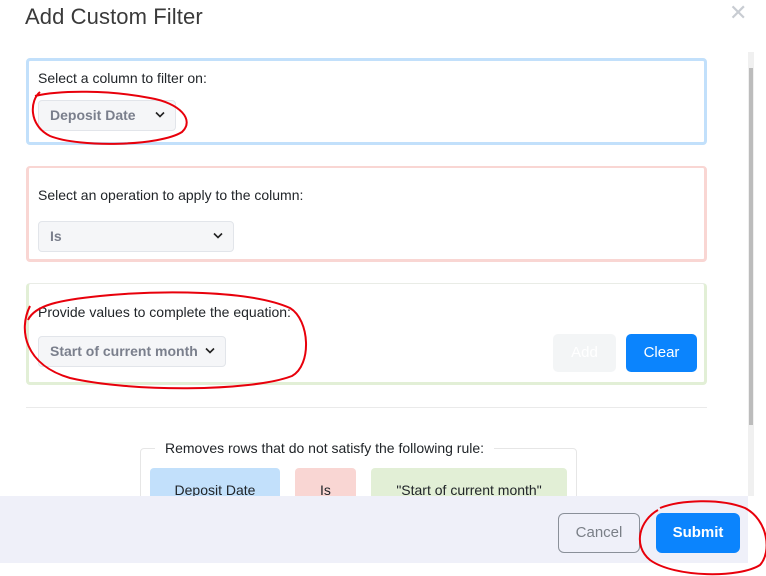 This screenshot has width=766, height=576. Describe the element at coordinates (114, 16) in the screenshot. I see `dialog-title: Add Custom Filter` at that location.